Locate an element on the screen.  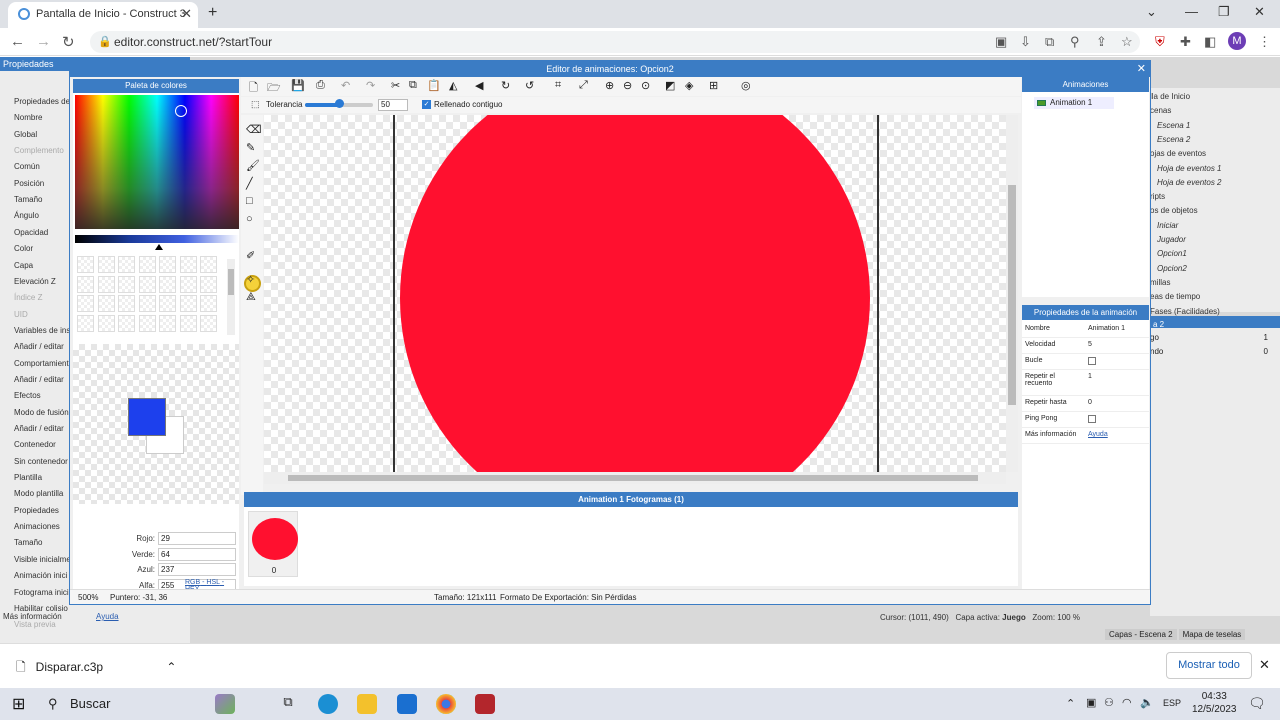
flip-vertical-icon: ◀ is located at coordinates (479, 85).